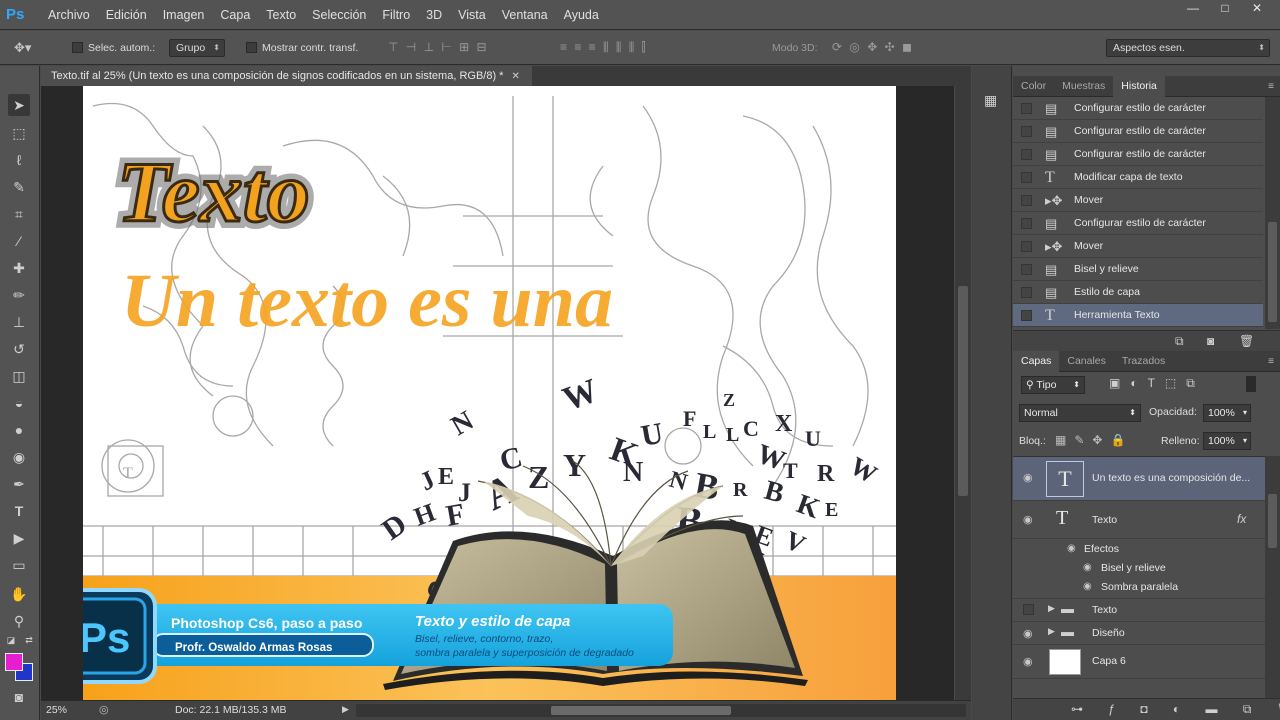 The height and width of the screenshot is (720, 1280). What do you see at coordinates (515, 76) in the screenshot?
I see `close-tab-icon: ✕` at bounding box center [515, 76].